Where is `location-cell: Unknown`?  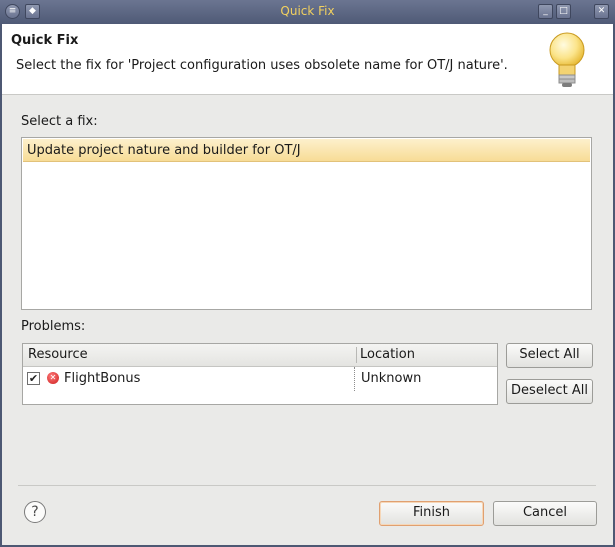
location-cell: Unknown is located at coordinates (391, 378).